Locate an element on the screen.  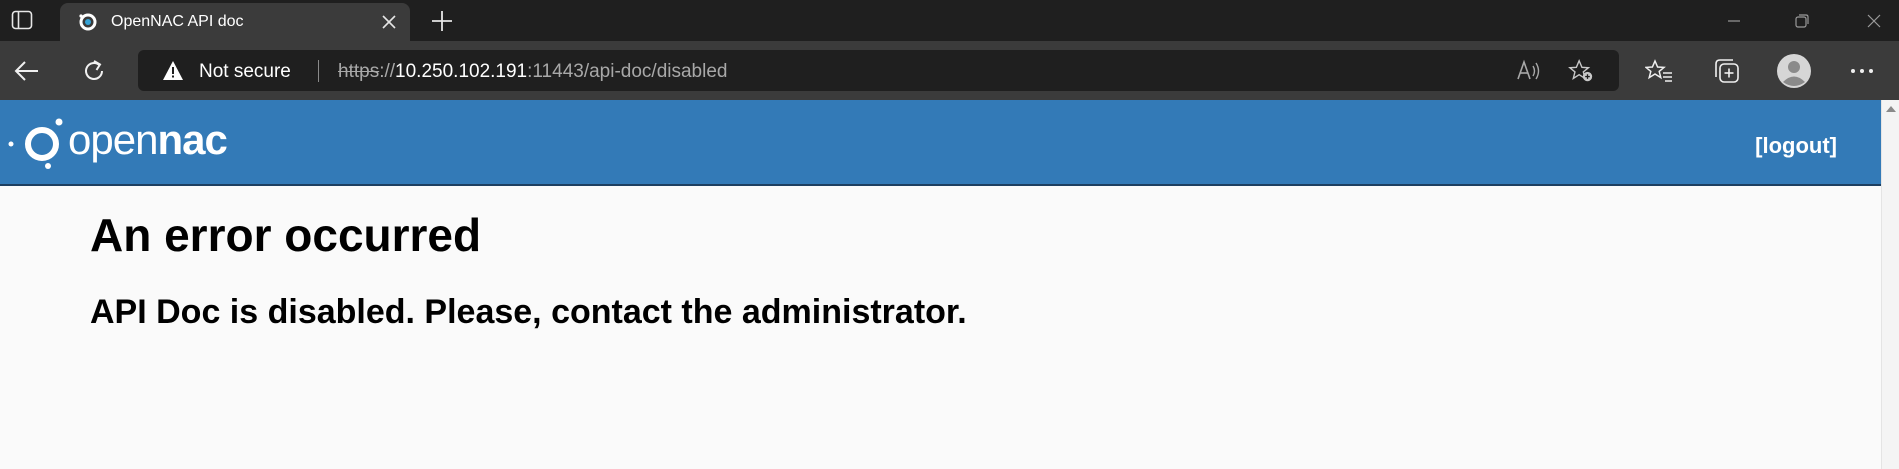
collections-button is located at coordinates (1727, 71).